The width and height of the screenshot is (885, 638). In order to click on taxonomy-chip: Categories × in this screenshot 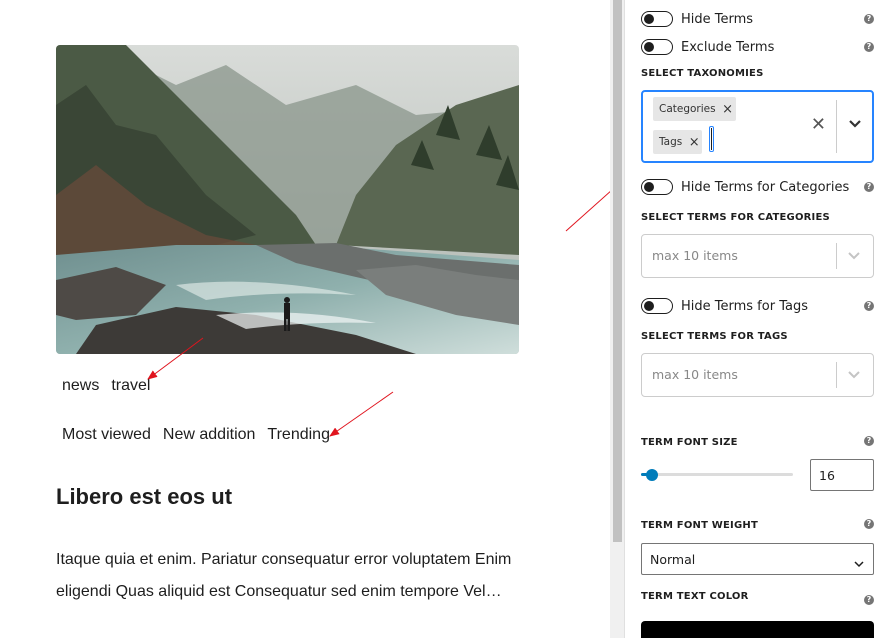, I will do `click(694, 109)`.